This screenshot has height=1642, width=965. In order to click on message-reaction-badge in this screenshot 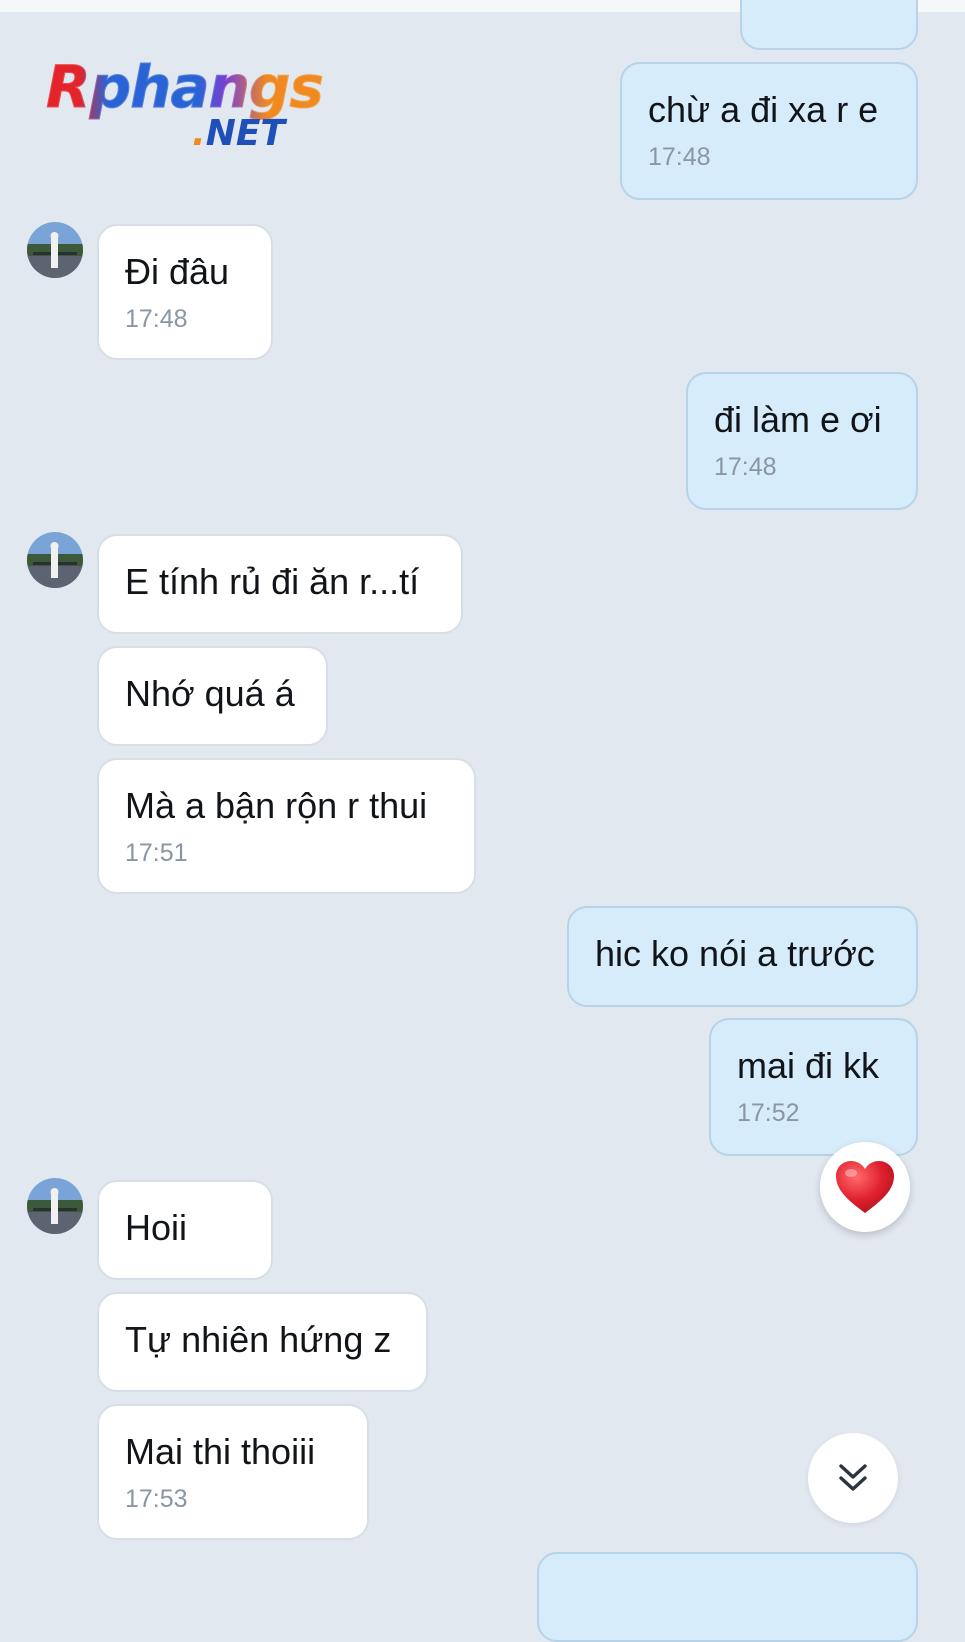, I will do `click(865, 1187)`.